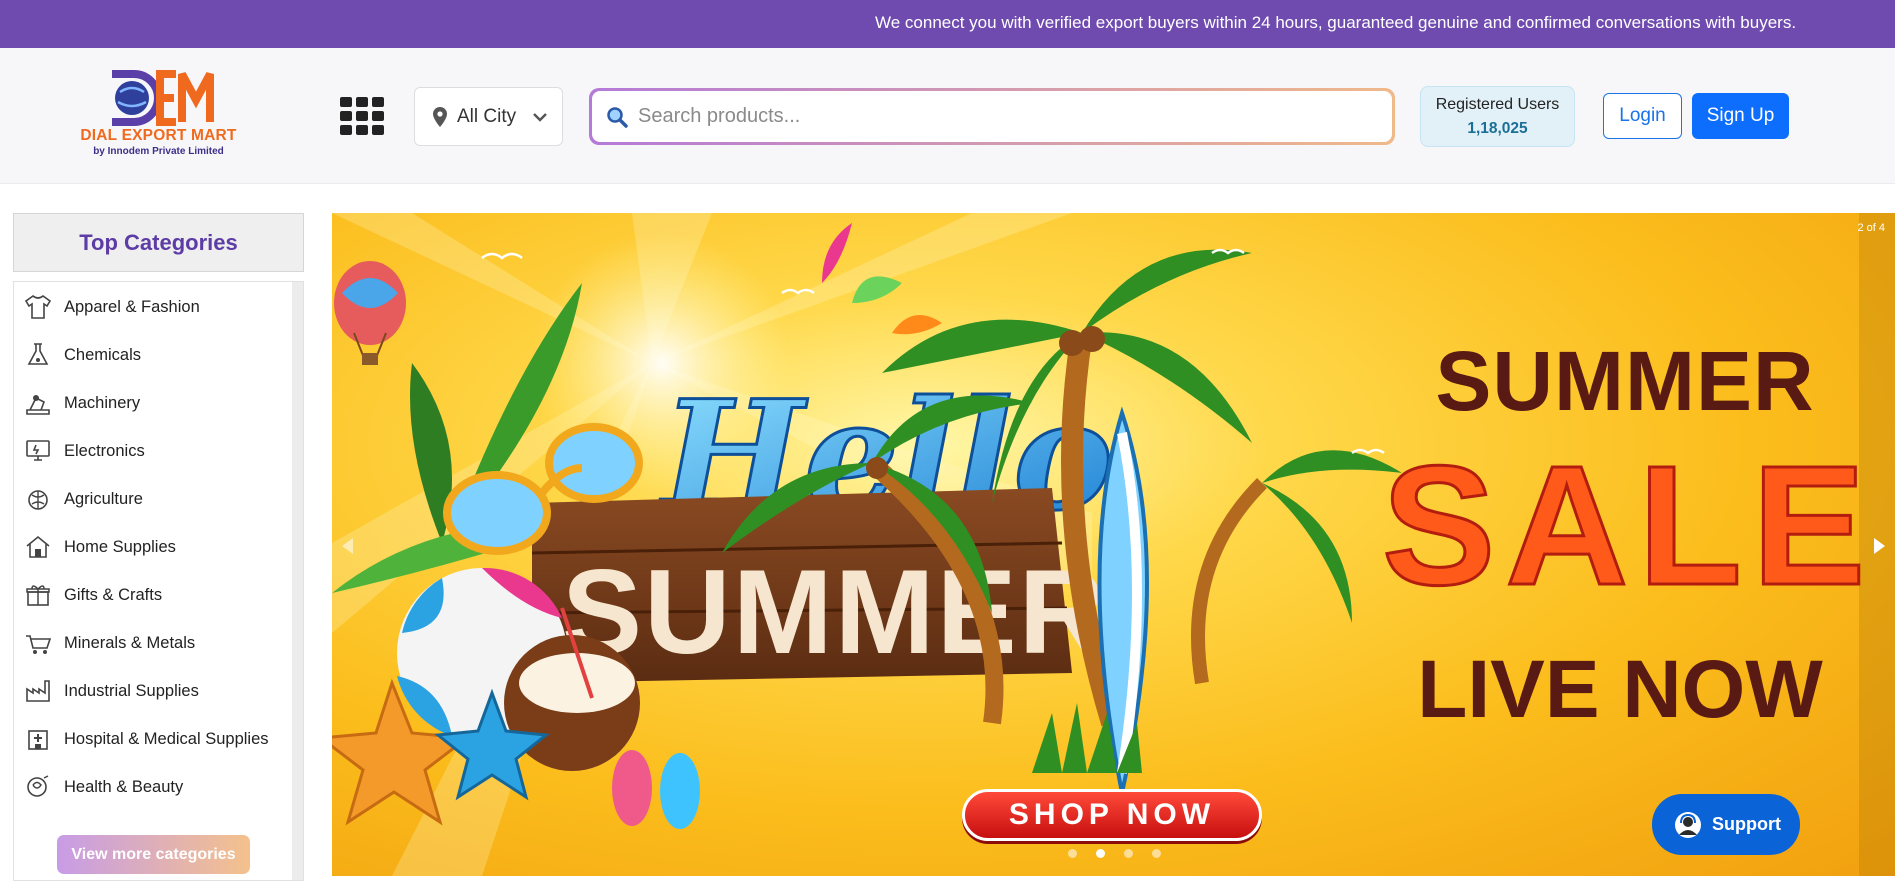 The width and height of the screenshot is (1895, 881). What do you see at coordinates (1740, 116) in the screenshot?
I see `signup-button: Sign Up` at bounding box center [1740, 116].